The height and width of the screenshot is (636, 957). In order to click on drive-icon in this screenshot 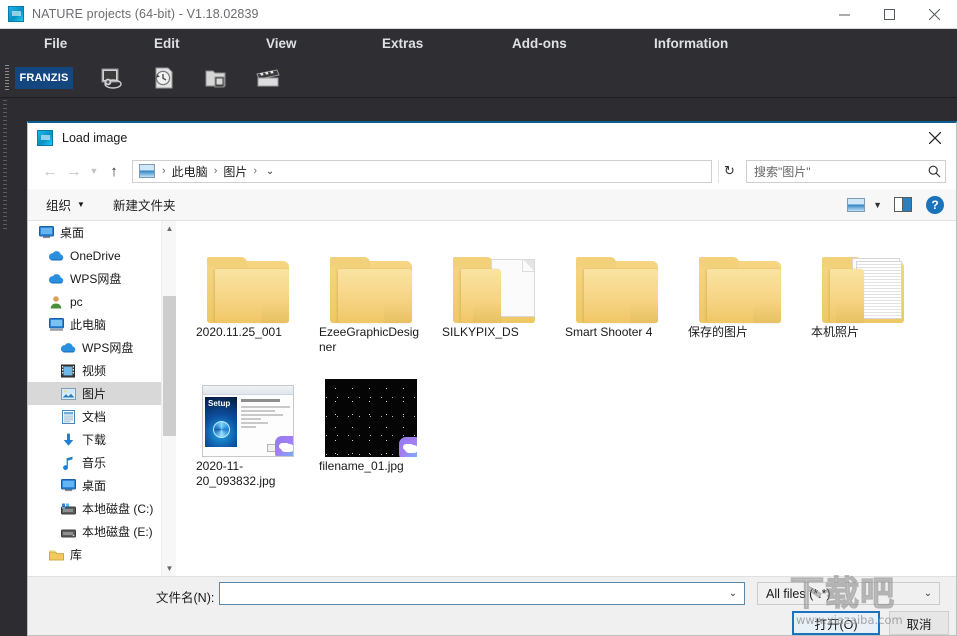, I will do `click(68, 532)`.